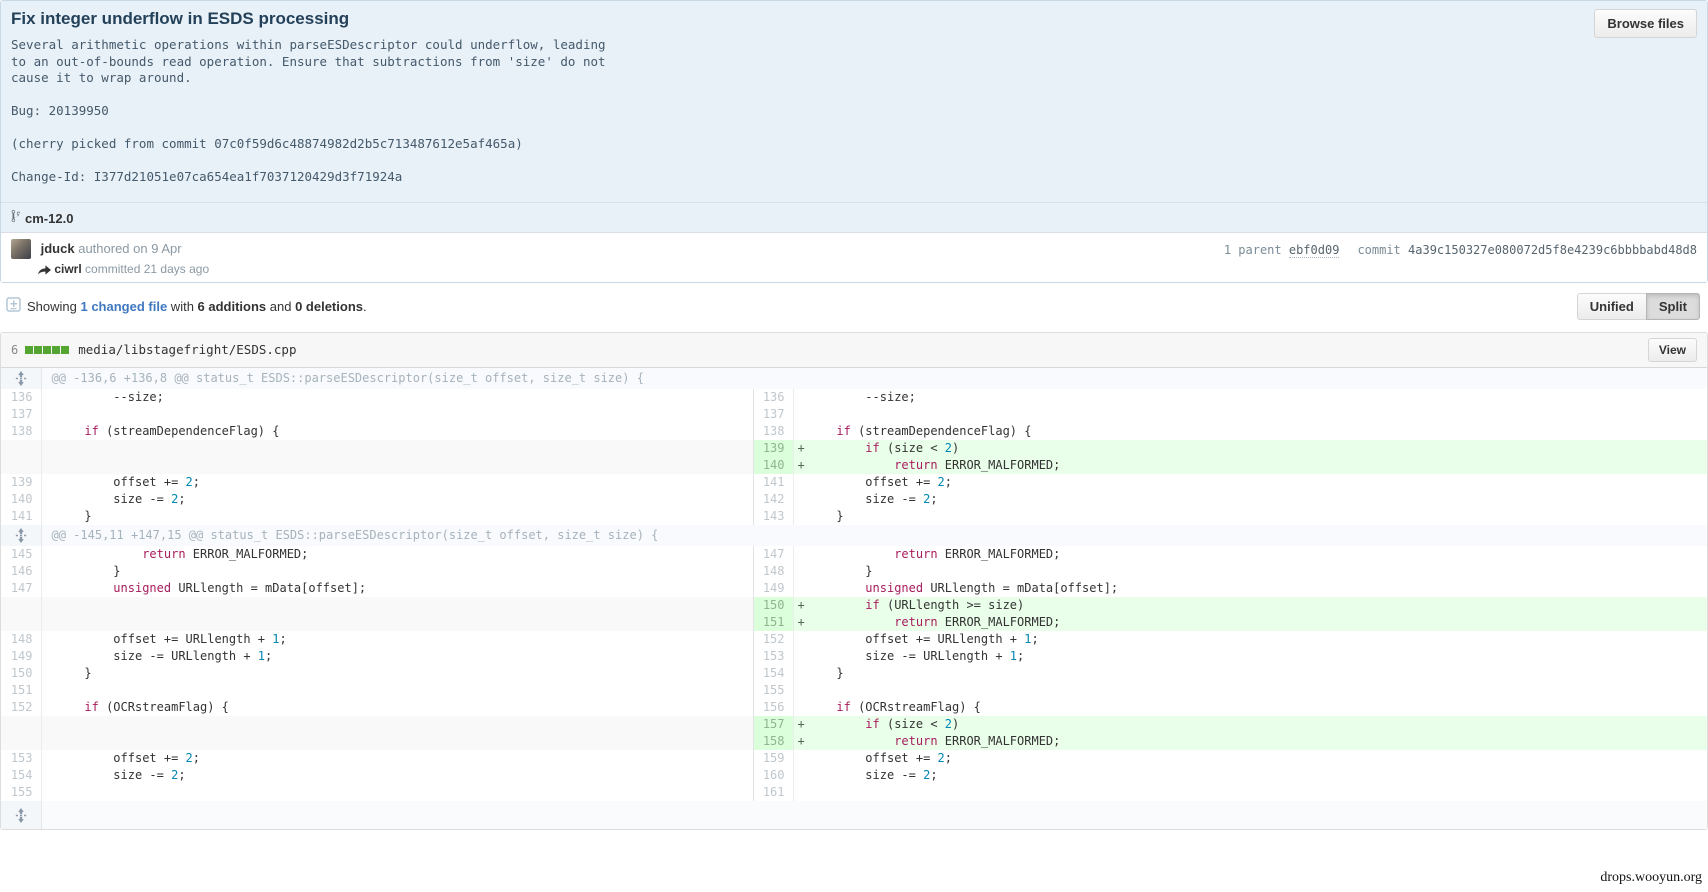 The image size is (1708, 892). Describe the element at coordinates (49, 218) in the screenshot. I see `branch-name: cm-12.0` at that location.